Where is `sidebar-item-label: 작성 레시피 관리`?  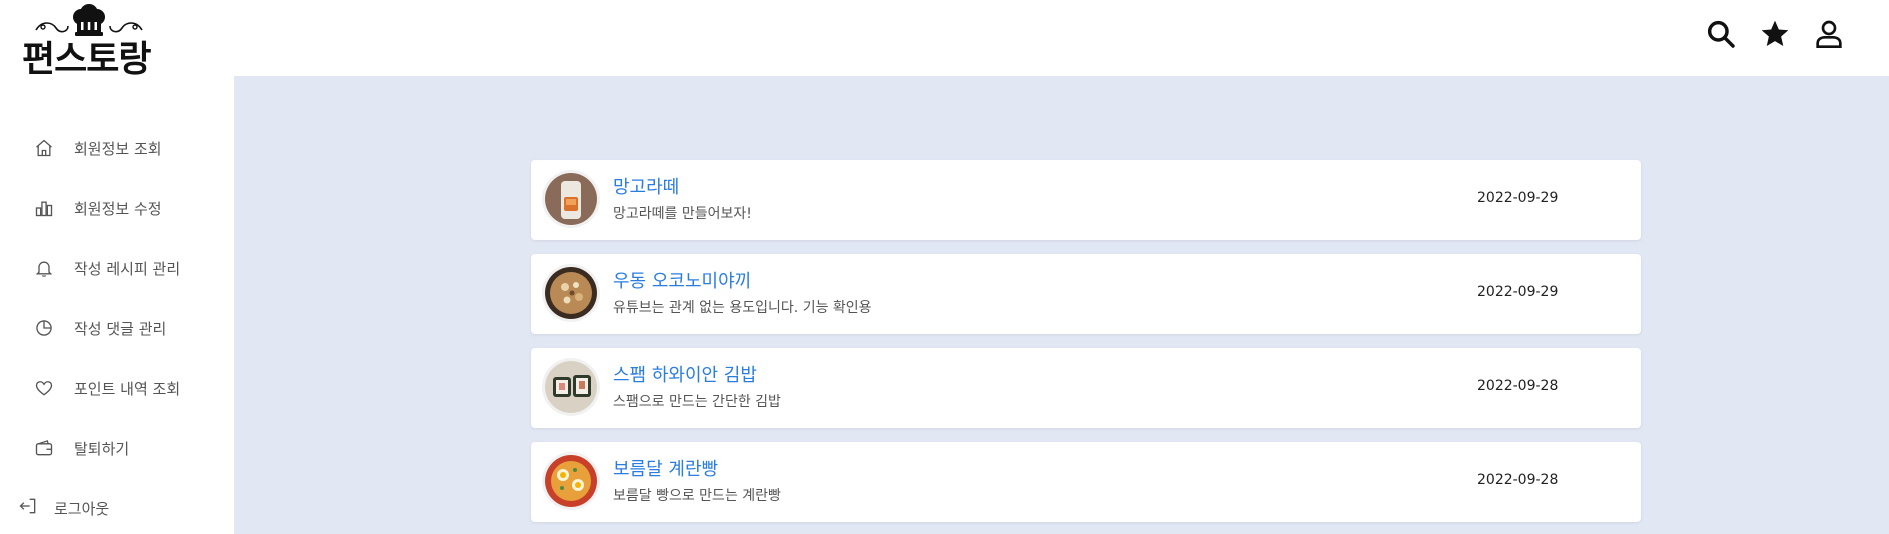
sidebar-item-label: 작성 레시피 관리 is located at coordinates (127, 268).